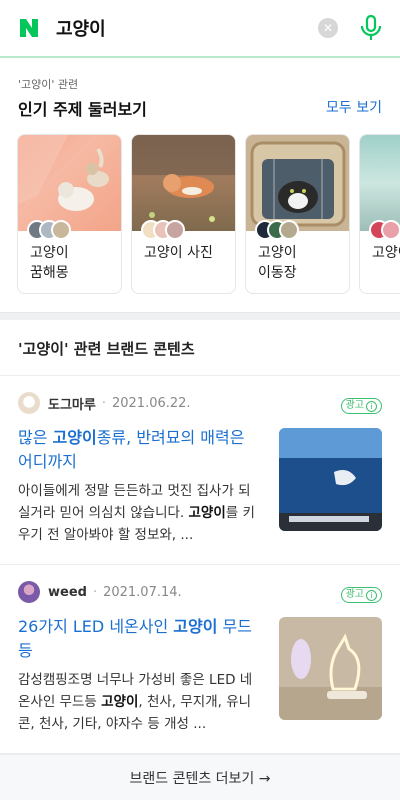  What do you see at coordinates (371, 28) in the screenshot?
I see `microphone-icon` at bounding box center [371, 28].